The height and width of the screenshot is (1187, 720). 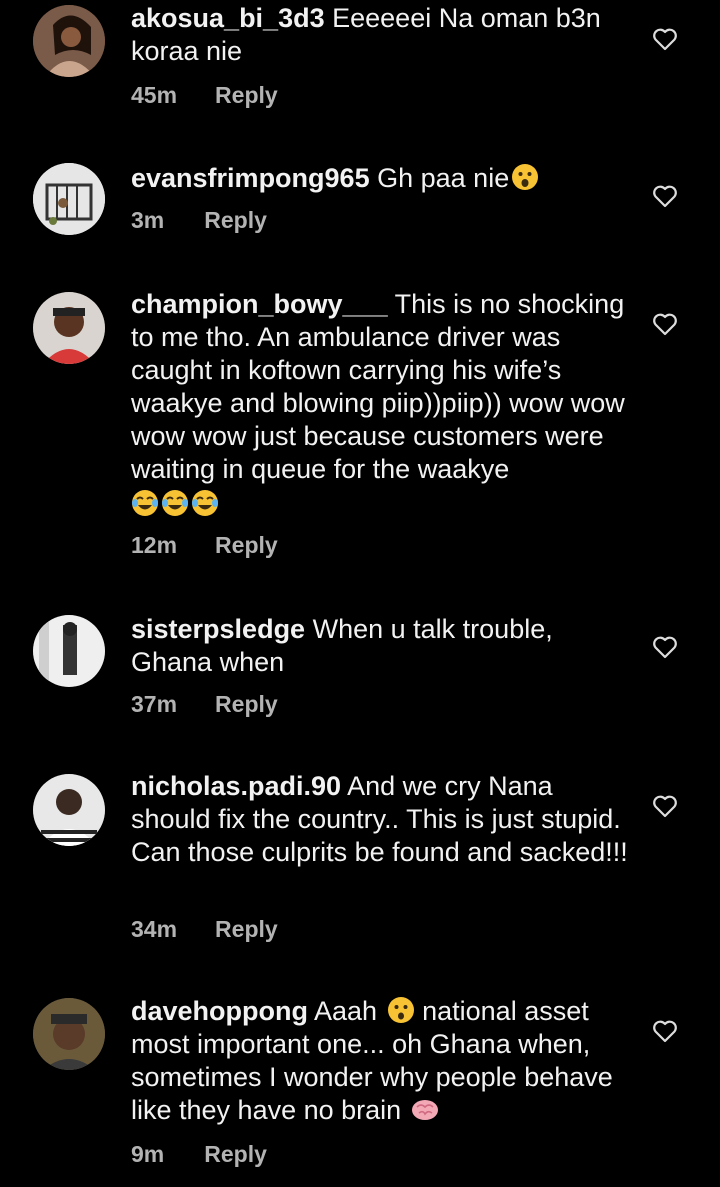 I want to click on comment-username: sisterpsledge, so click(x=218, y=629).